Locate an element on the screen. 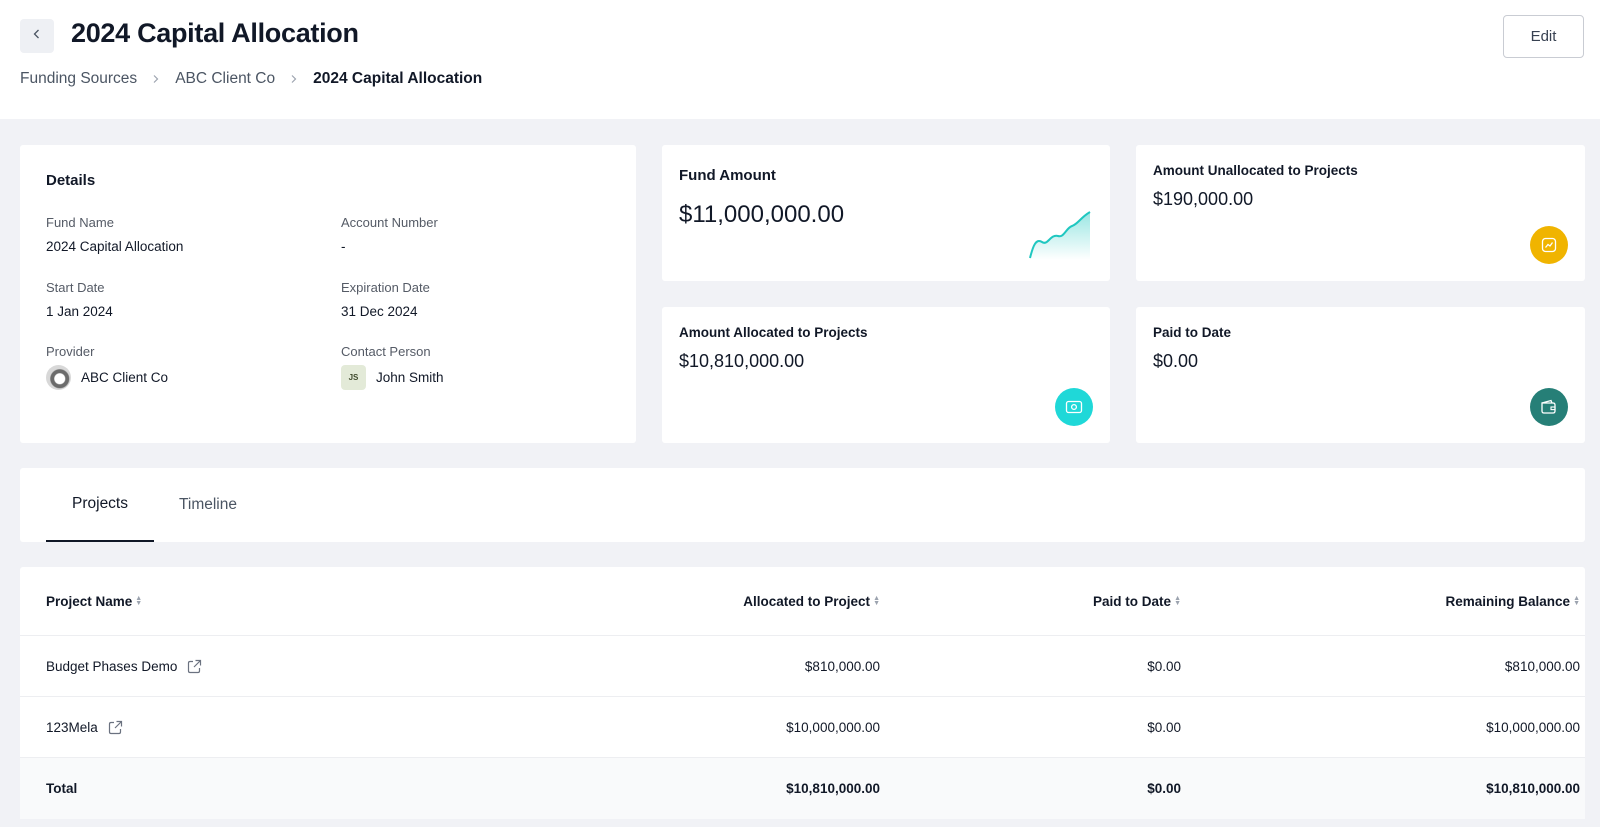 The height and width of the screenshot is (827, 1600). stat-label: Amount Unallocated to Projects is located at coordinates (1255, 170).